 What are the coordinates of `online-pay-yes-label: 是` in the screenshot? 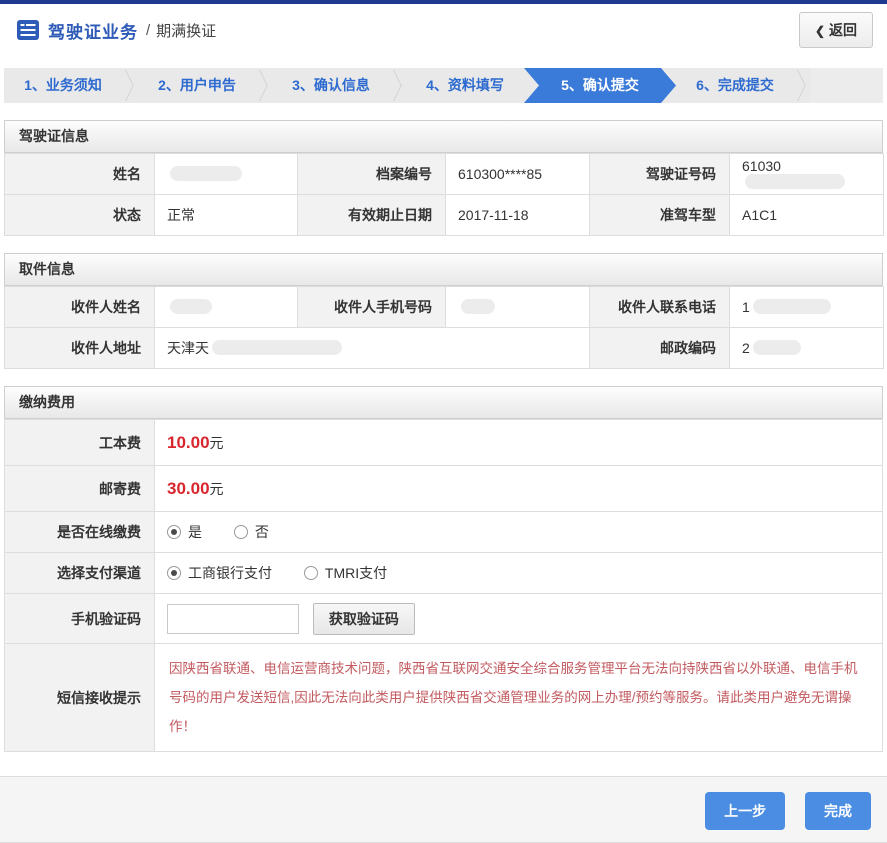 It's located at (195, 532).